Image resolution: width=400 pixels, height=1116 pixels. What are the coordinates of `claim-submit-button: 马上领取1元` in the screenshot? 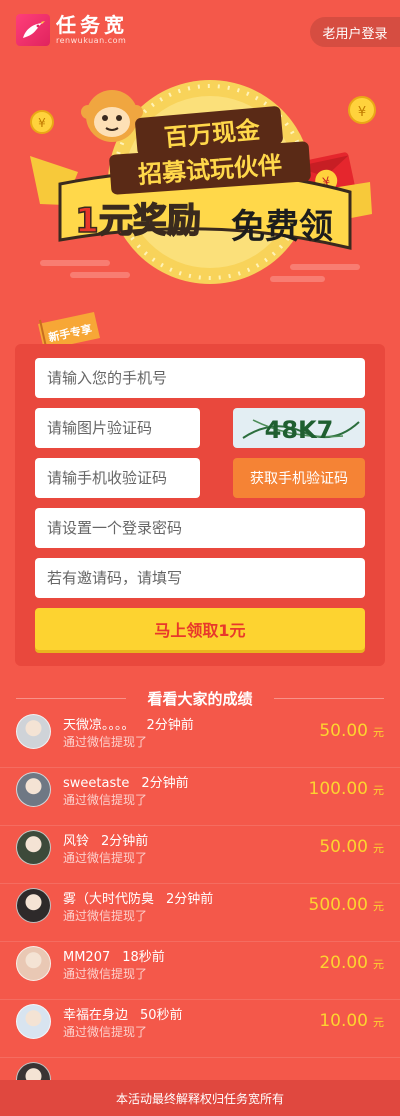 It's located at (200, 629).